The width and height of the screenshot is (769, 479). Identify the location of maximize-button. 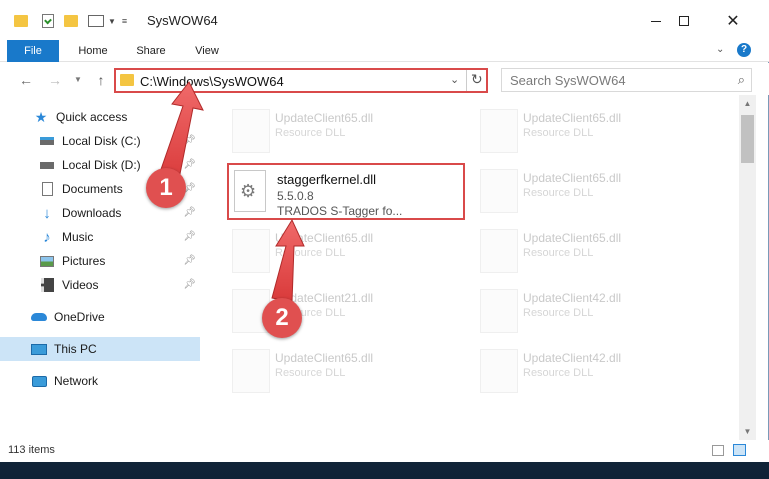
(684, 21).